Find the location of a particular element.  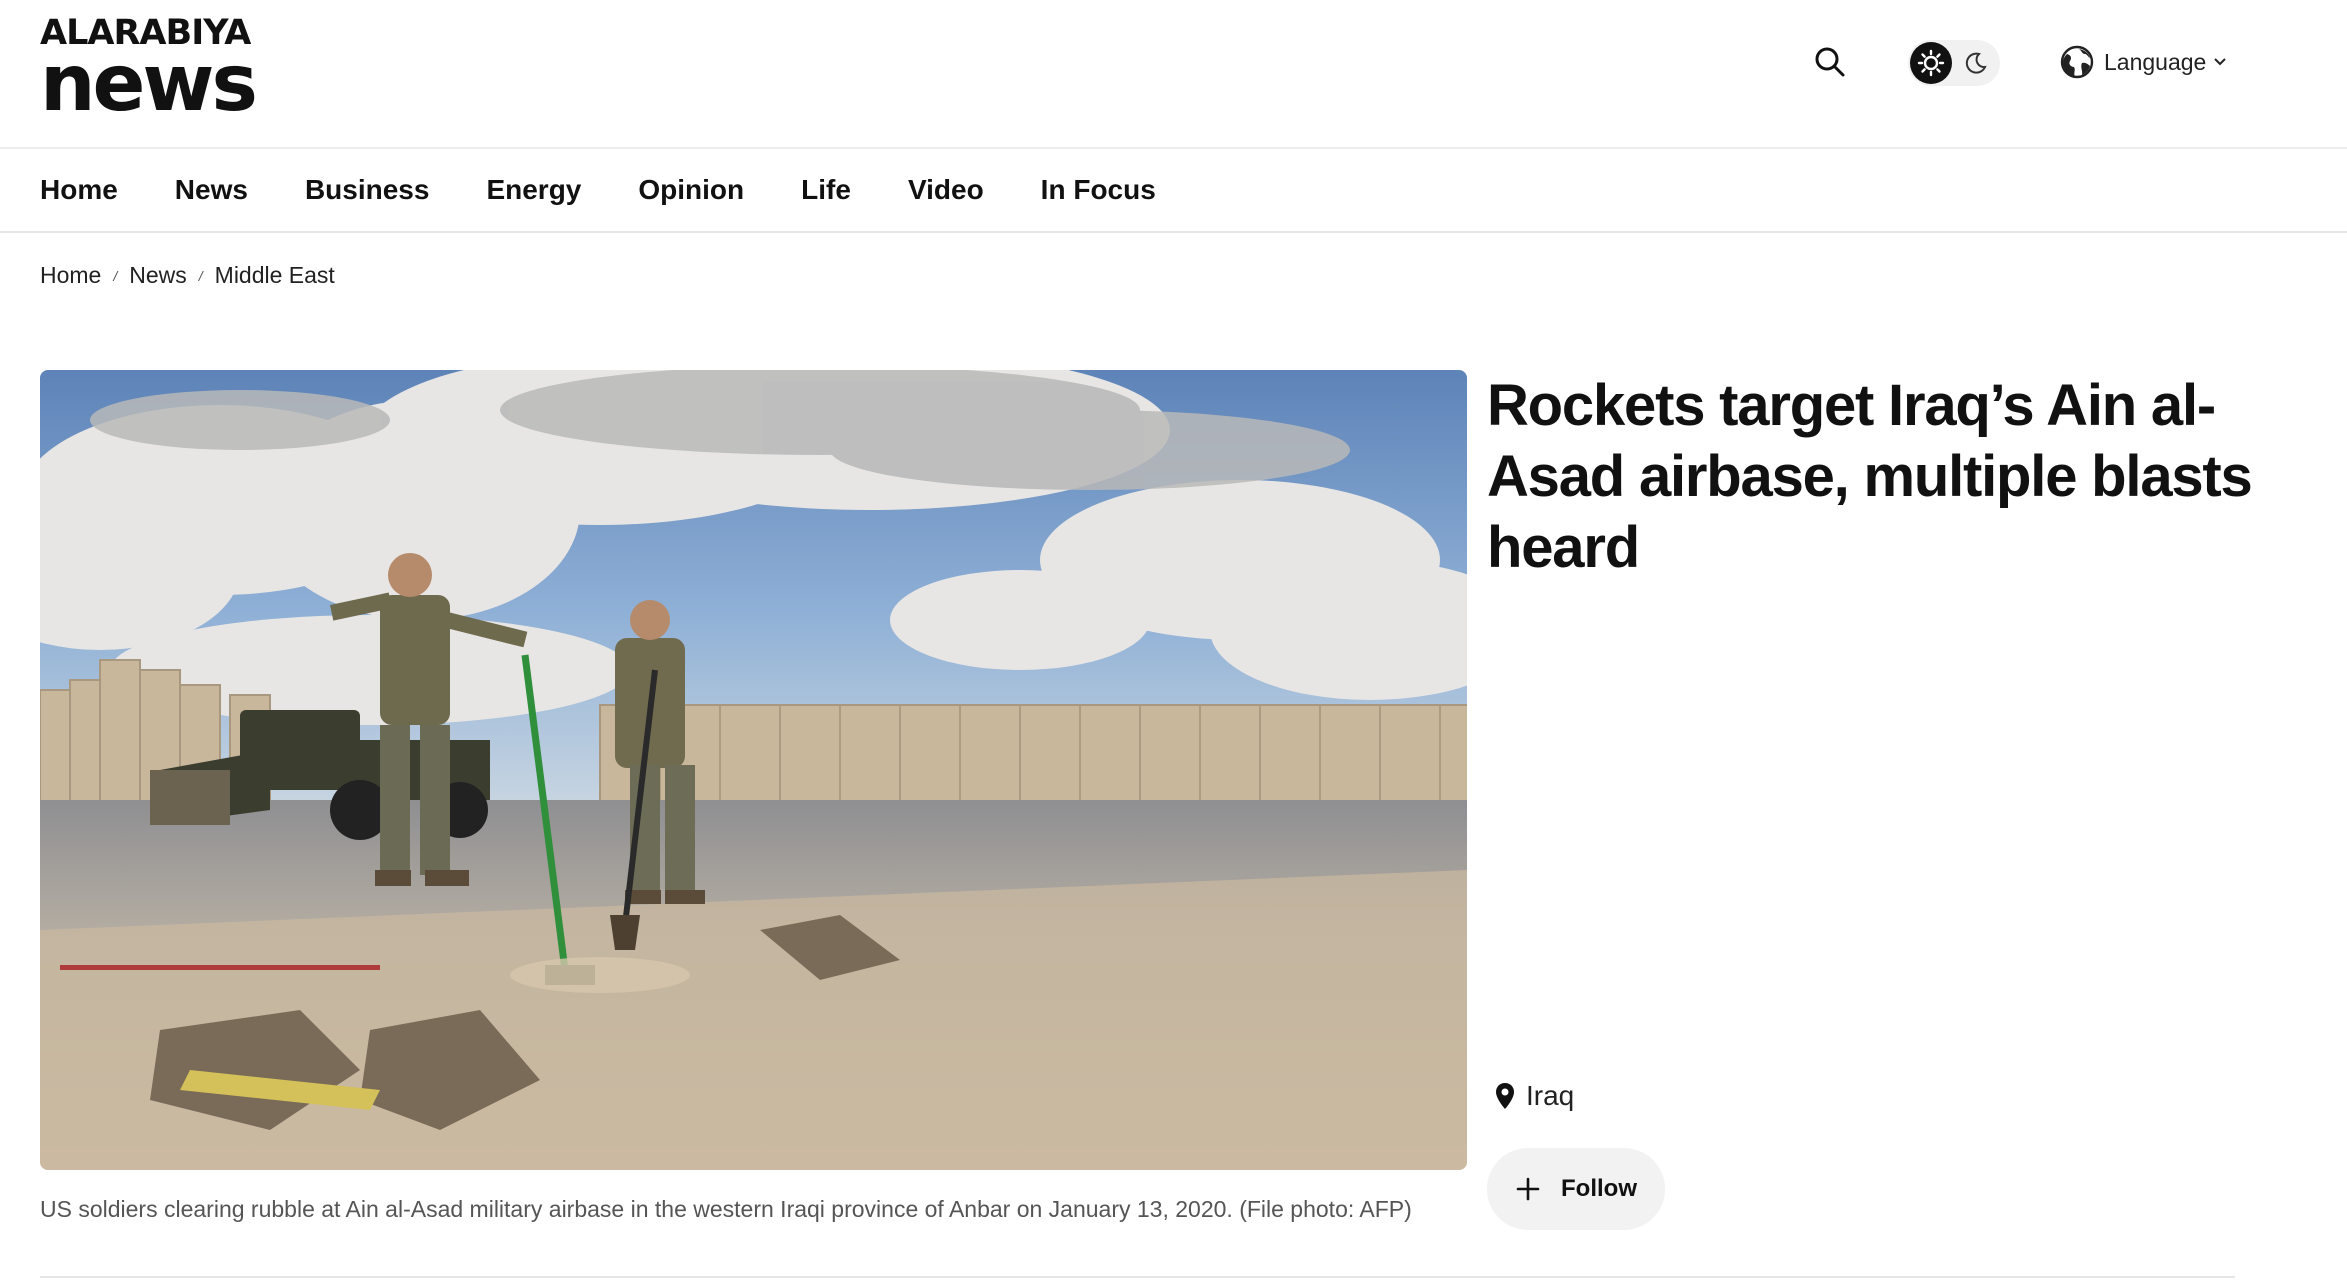

plus-icon is located at coordinates (1528, 1189).